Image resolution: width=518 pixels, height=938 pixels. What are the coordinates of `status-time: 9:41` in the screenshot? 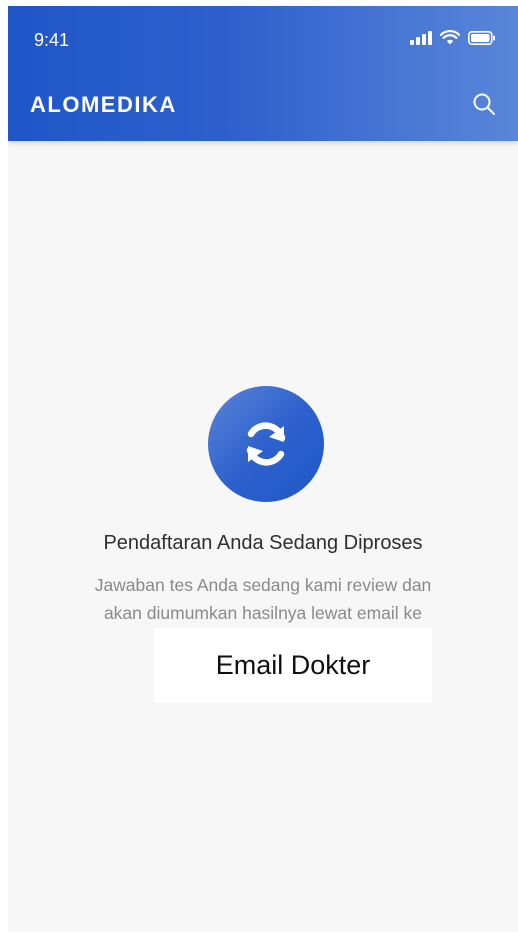 It's located at (52, 40).